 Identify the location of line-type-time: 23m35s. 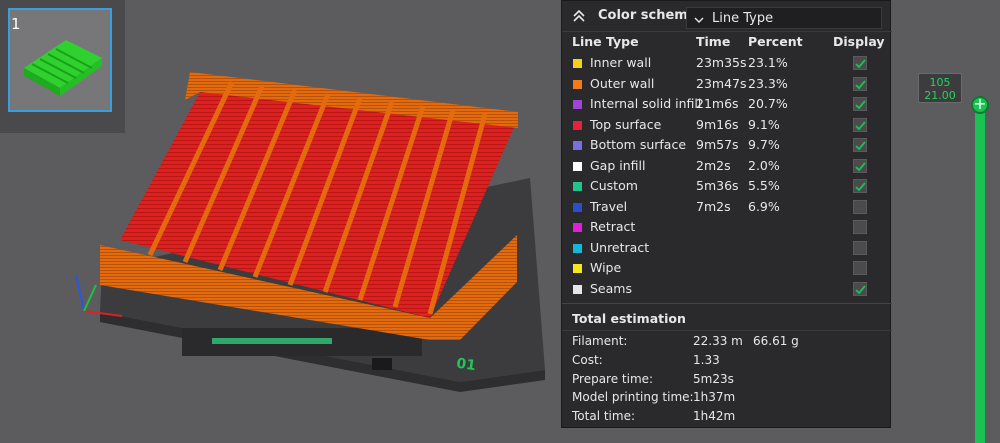
(721, 62).